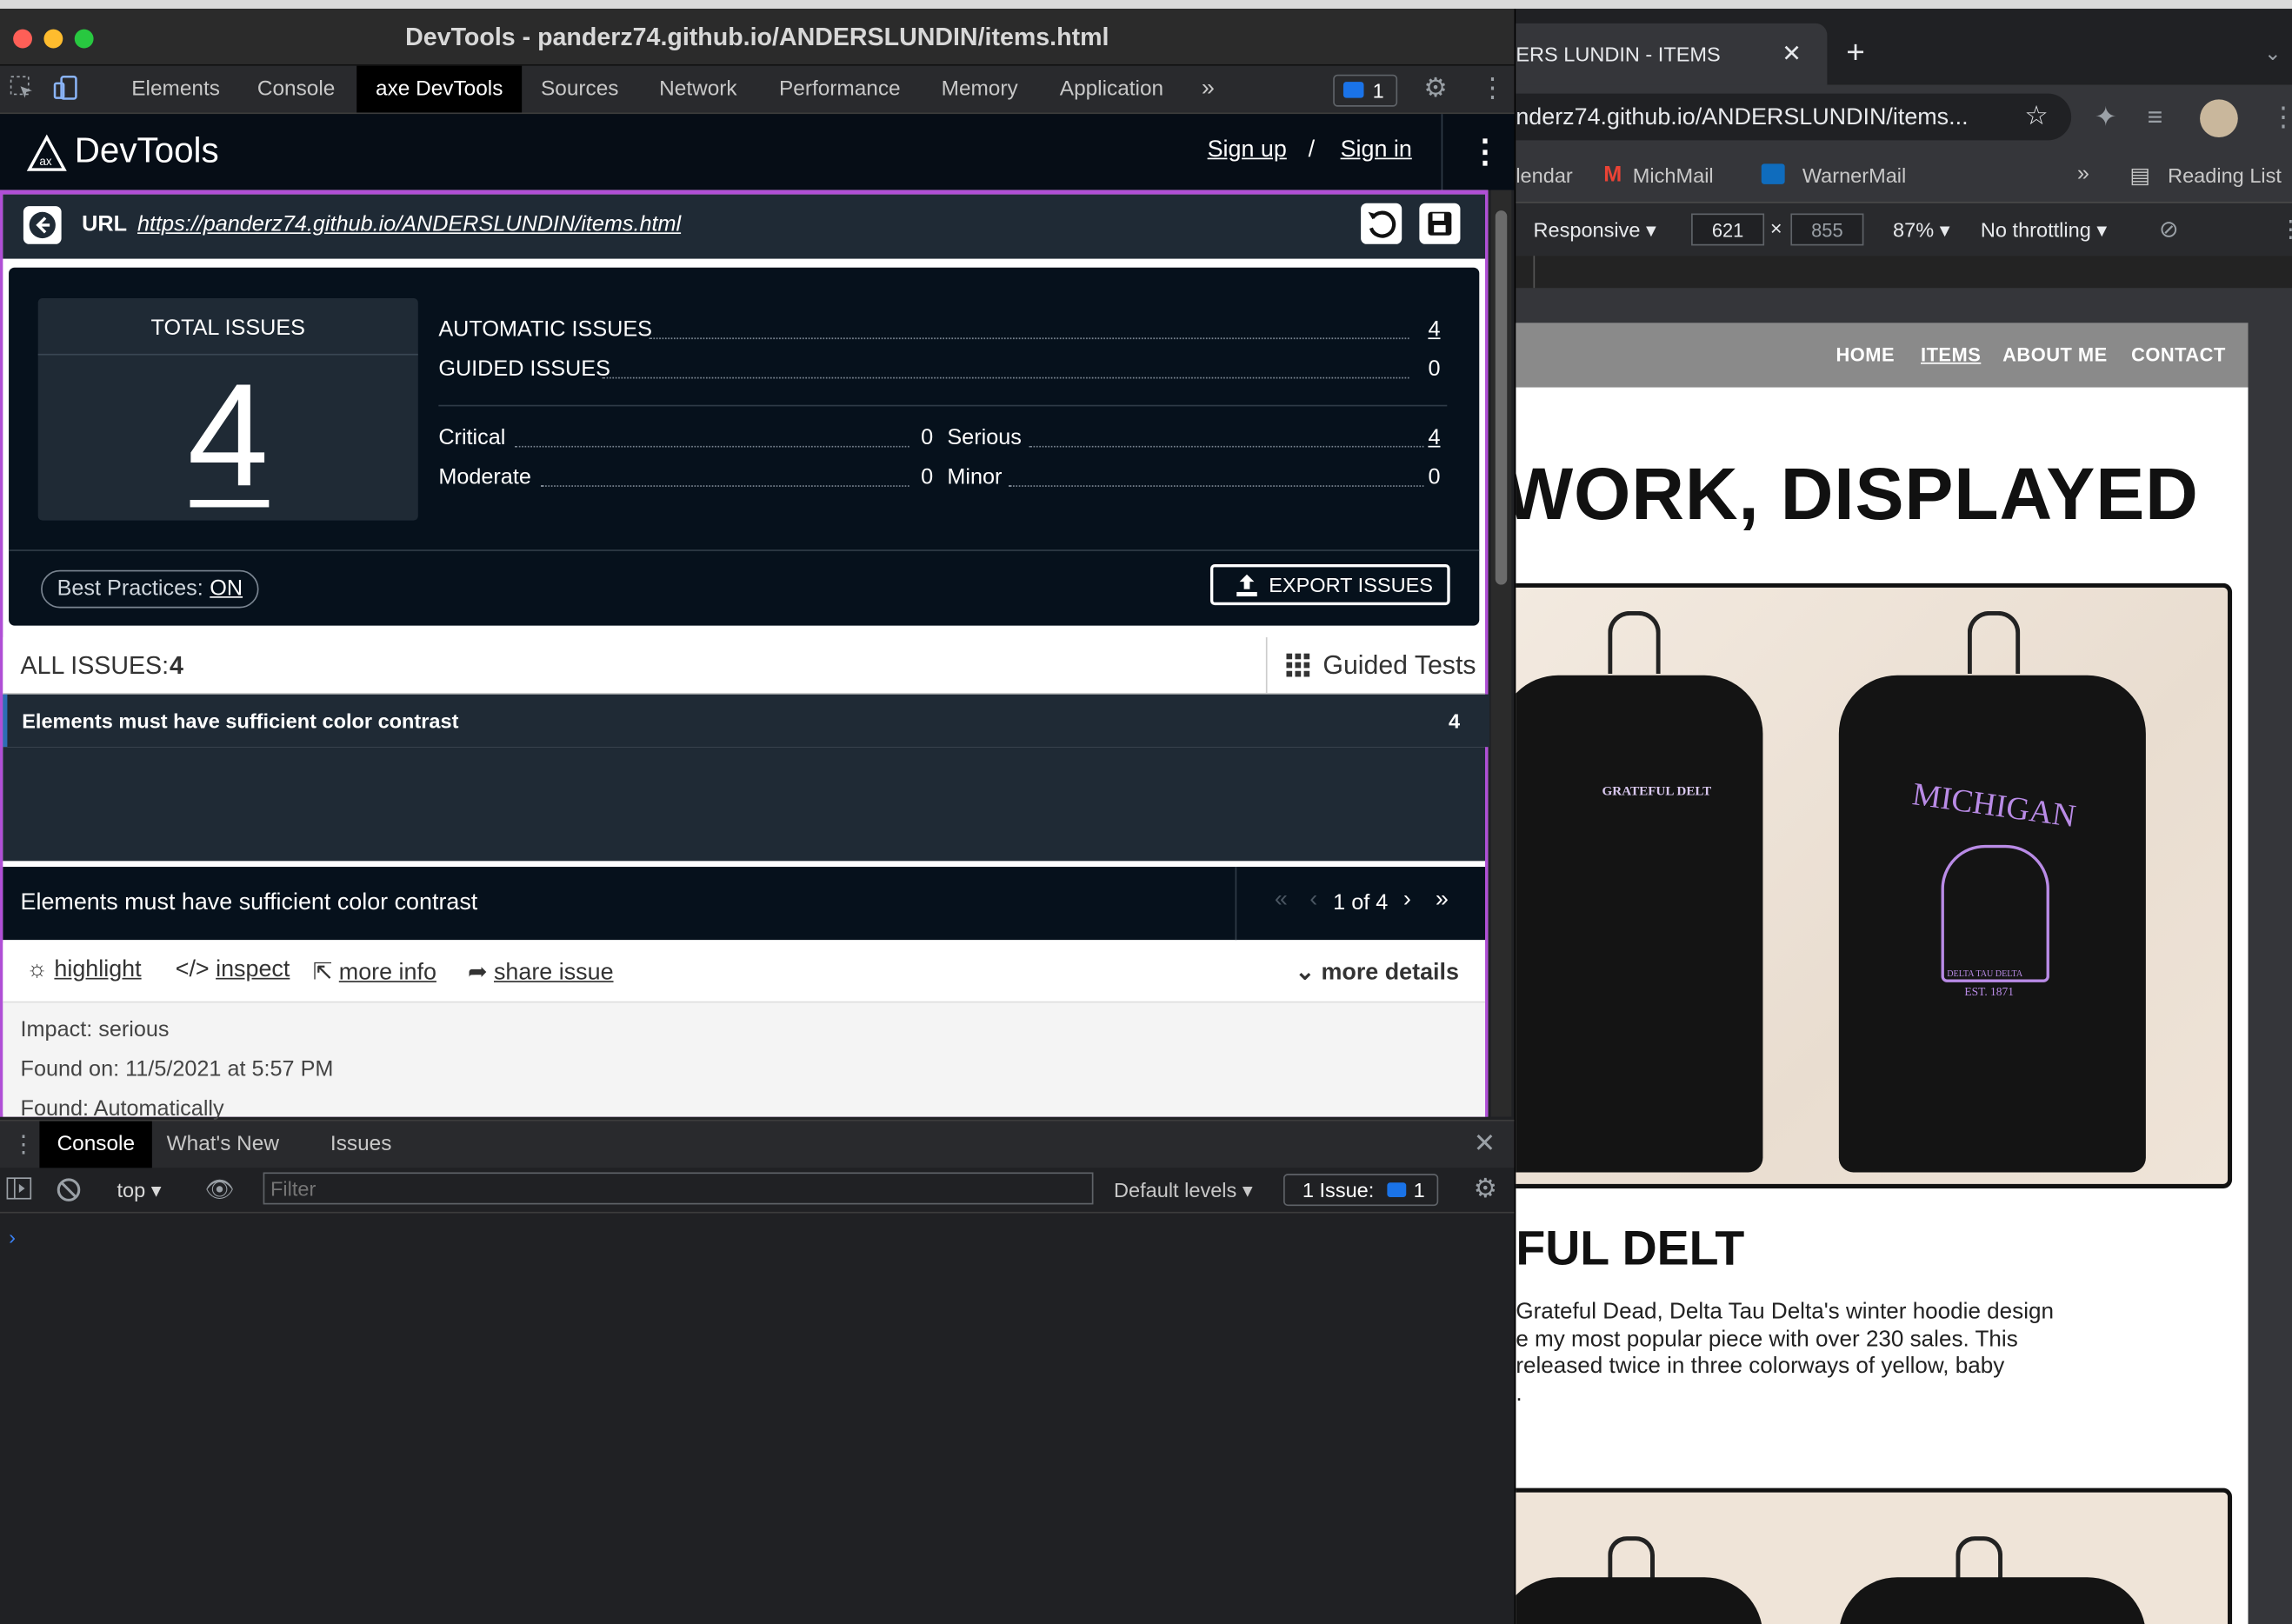 The image size is (2292, 1624). Describe the element at coordinates (23, 1145) in the screenshot. I see `drawer-menu-icon: ⋮` at that location.